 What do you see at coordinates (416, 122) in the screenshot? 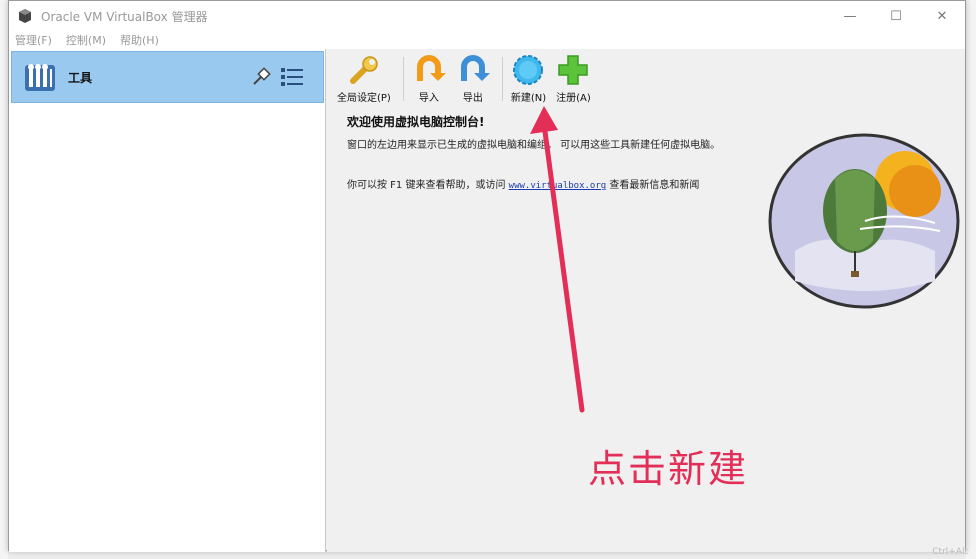
I see `welcome-title: 欢迎使用虚拟电脑控制台!` at bounding box center [416, 122].